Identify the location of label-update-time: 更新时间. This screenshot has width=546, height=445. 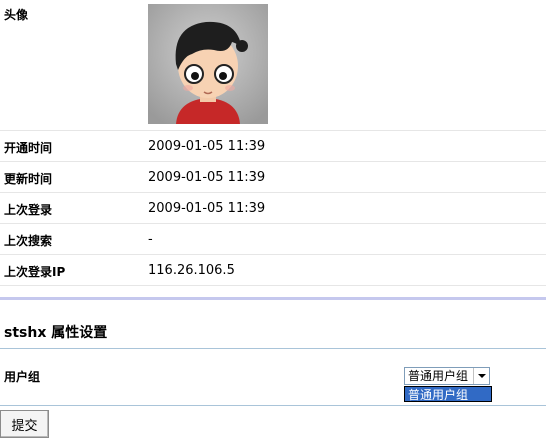
(28, 179).